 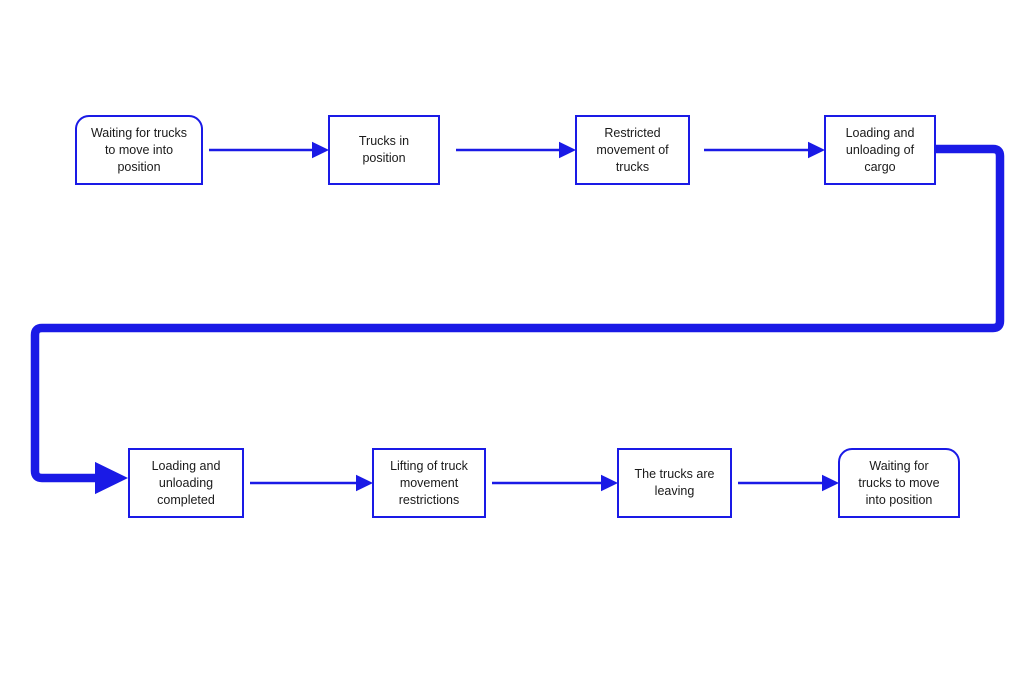 I want to click on node-label: Trucks in position, so click(x=384, y=149).